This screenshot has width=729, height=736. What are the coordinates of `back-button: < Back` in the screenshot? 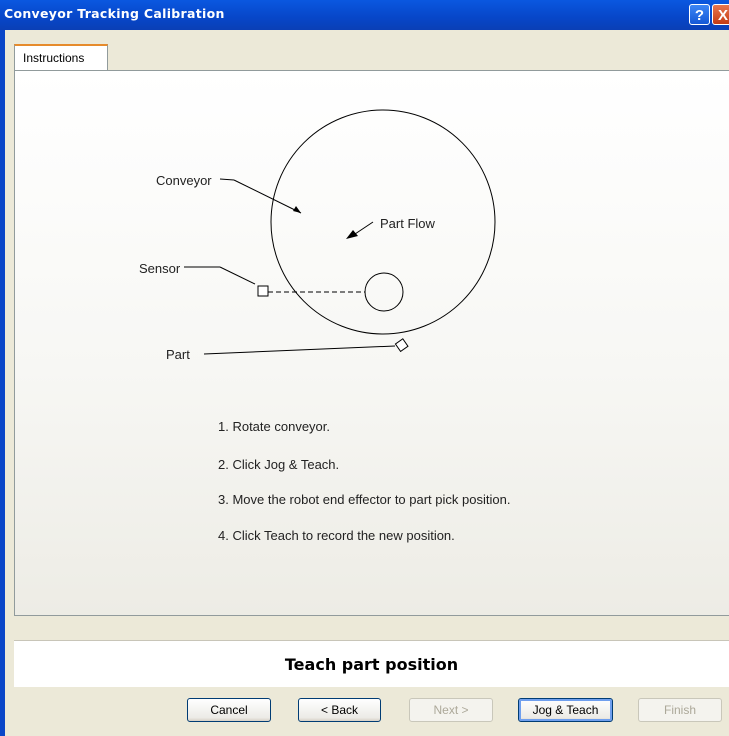 It's located at (339, 710).